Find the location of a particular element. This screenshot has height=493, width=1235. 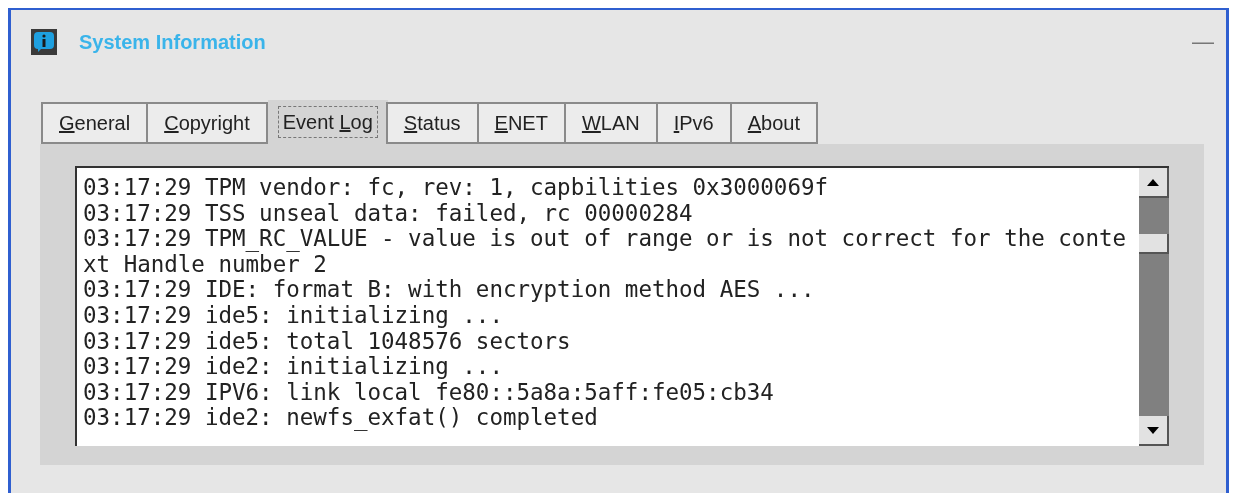

tab: About is located at coordinates (773, 123).